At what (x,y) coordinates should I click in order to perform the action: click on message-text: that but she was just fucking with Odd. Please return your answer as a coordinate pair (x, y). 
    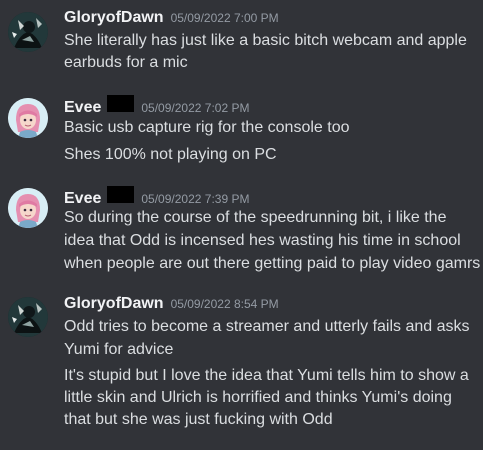
    Looking at the image, I should click on (198, 419).